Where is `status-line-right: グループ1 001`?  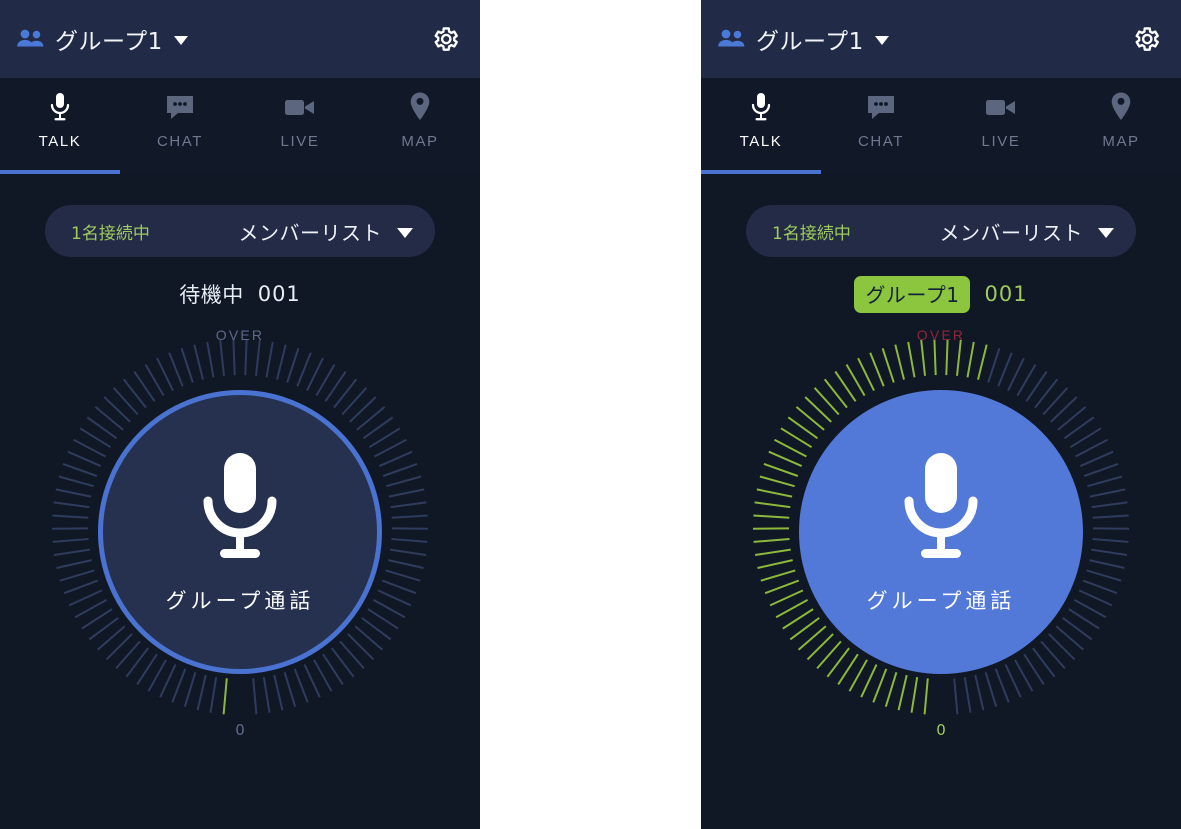 status-line-right: グループ1 001 is located at coordinates (941, 294).